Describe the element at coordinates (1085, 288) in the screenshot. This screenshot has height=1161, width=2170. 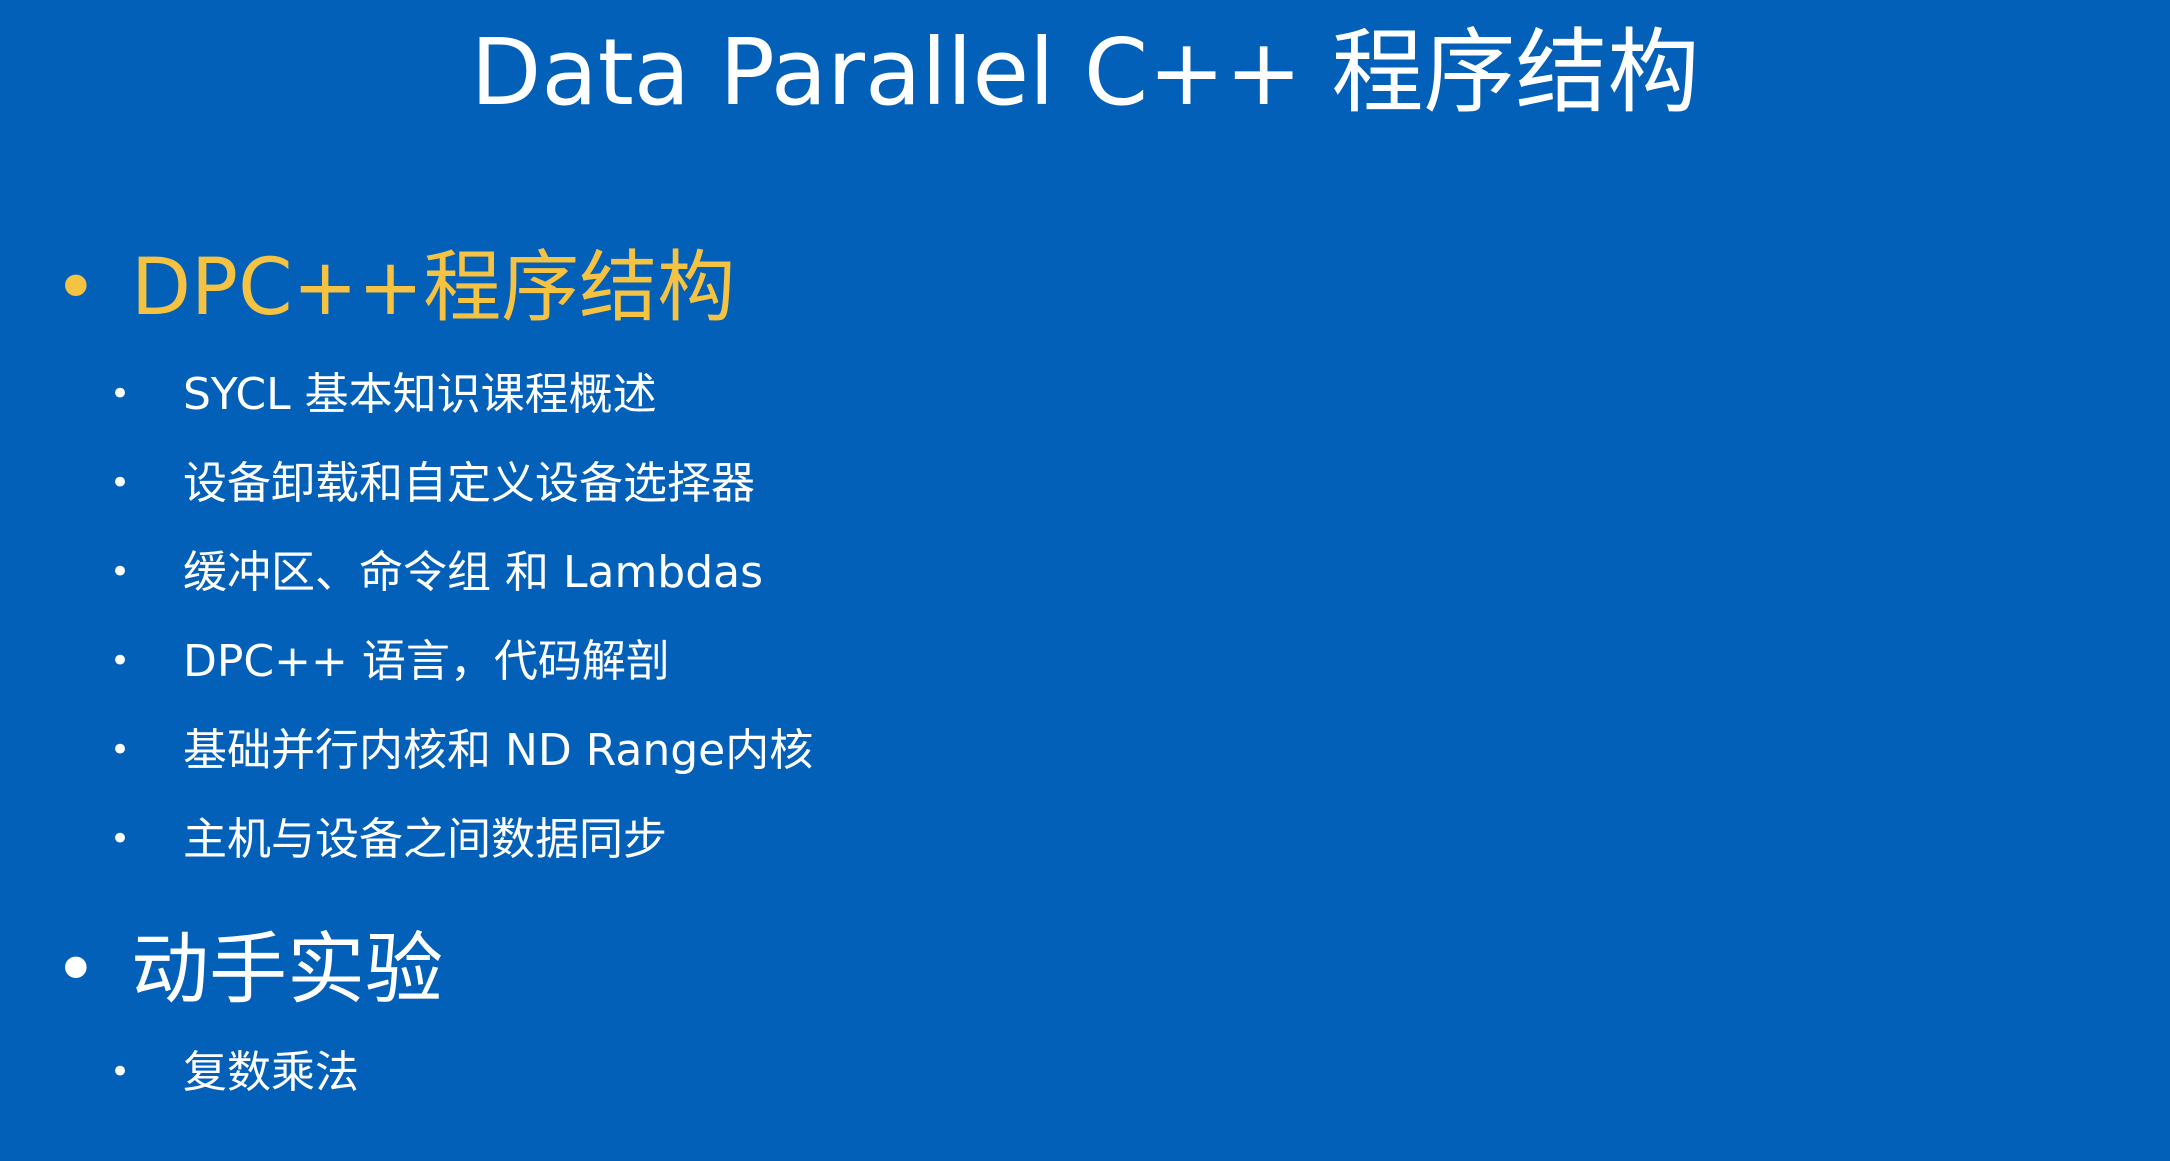
I see `section-heading-row: • DPC++程序结构` at that location.